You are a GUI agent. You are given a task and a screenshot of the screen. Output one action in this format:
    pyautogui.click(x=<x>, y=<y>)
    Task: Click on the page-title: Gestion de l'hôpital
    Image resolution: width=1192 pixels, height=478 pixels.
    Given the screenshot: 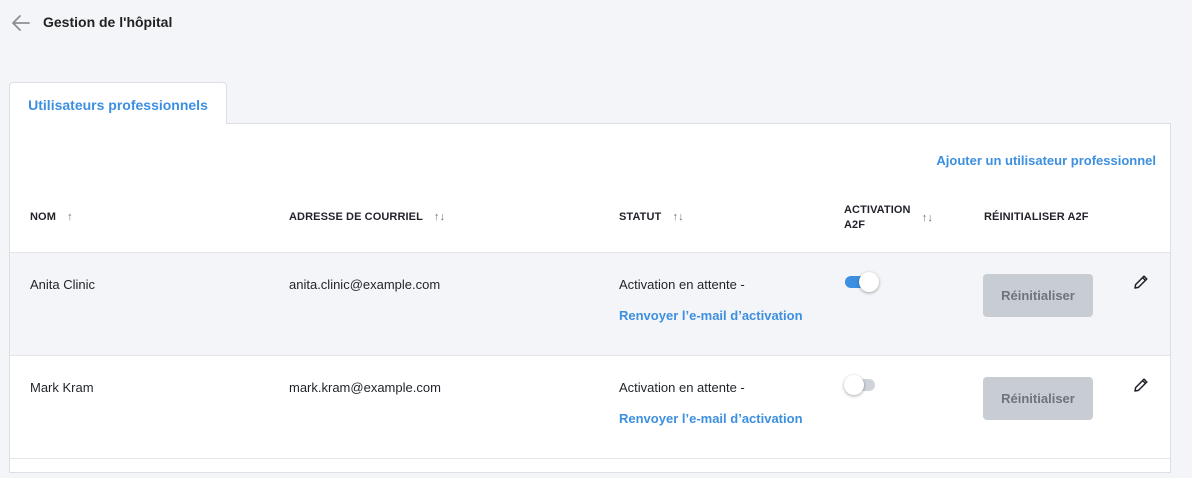 What is the action you would take?
    pyautogui.click(x=108, y=22)
    